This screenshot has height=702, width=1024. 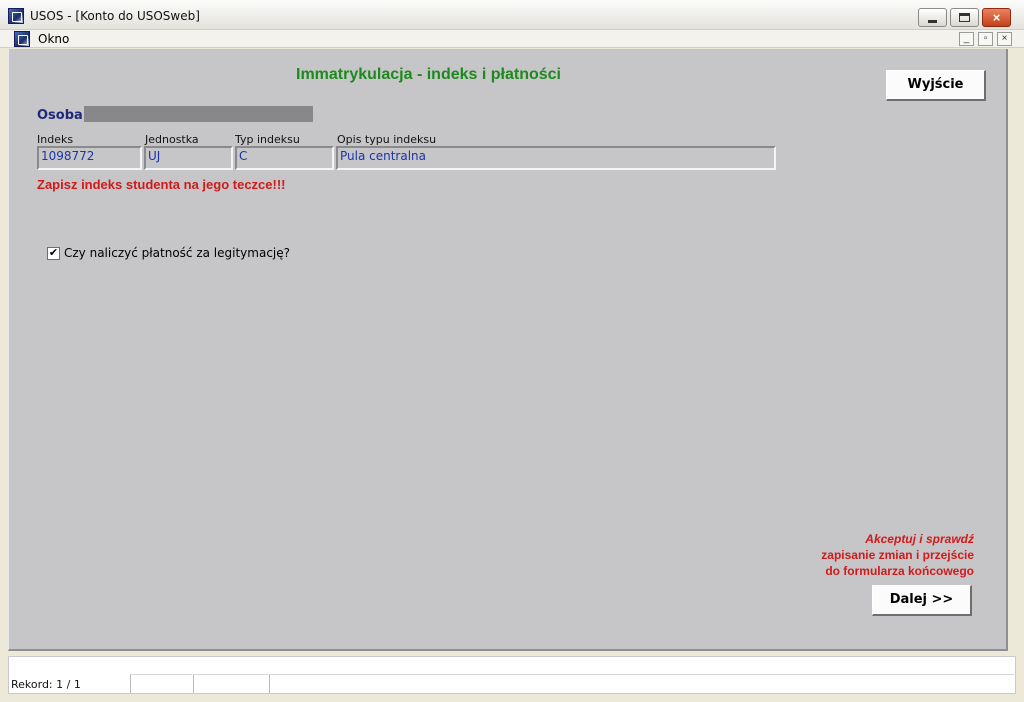 I want to click on opis-typu-indeksu-field: Pula centralna, so click(x=556, y=158).